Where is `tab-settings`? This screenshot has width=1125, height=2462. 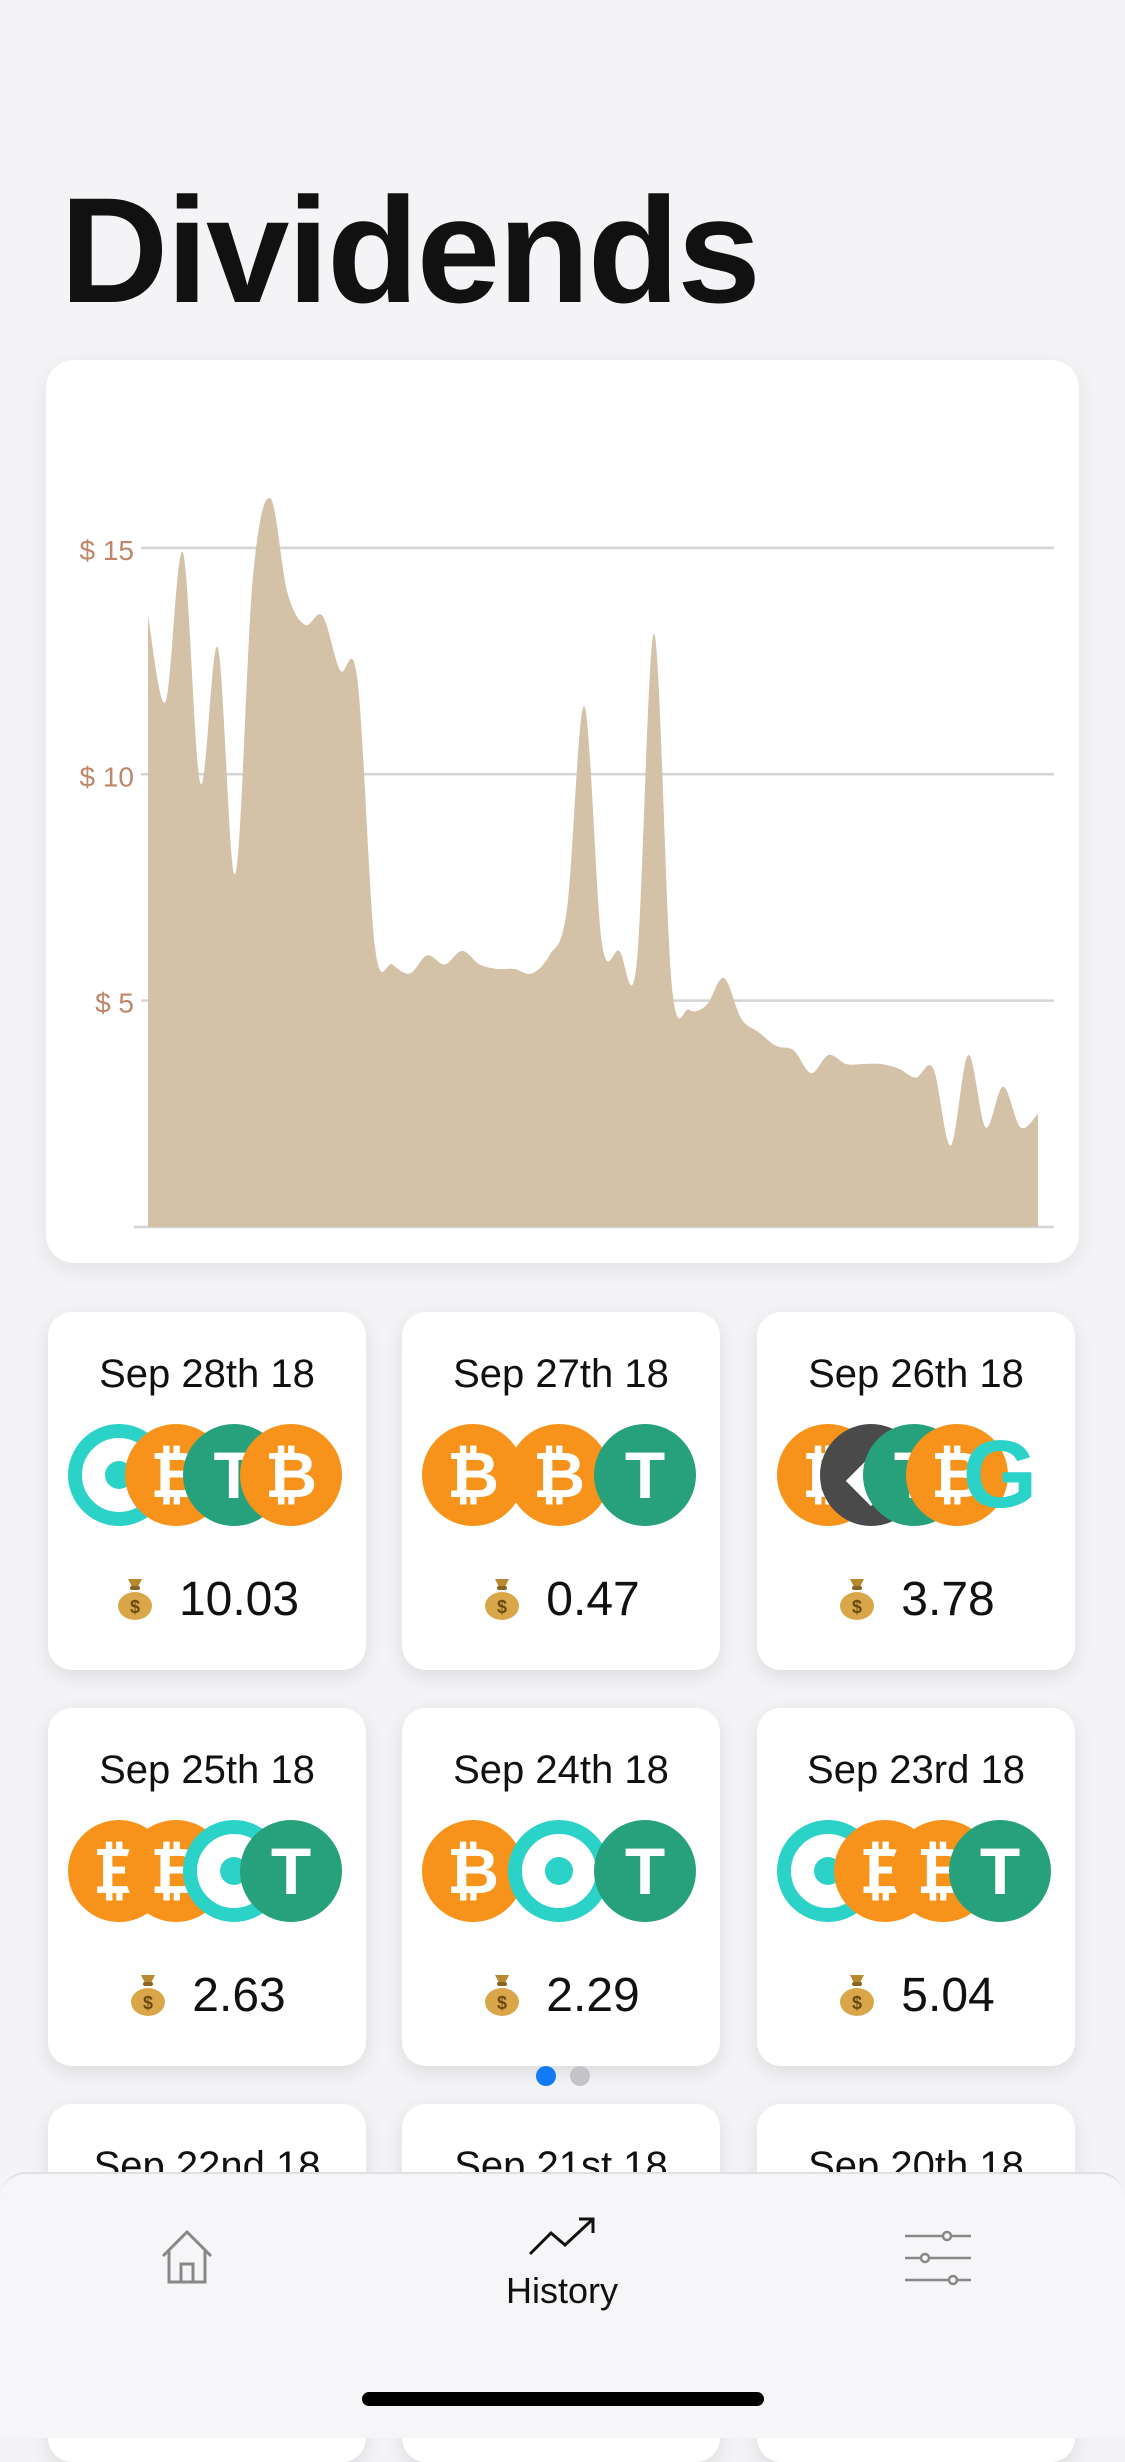 tab-settings is located at coordinates (938, 2254).